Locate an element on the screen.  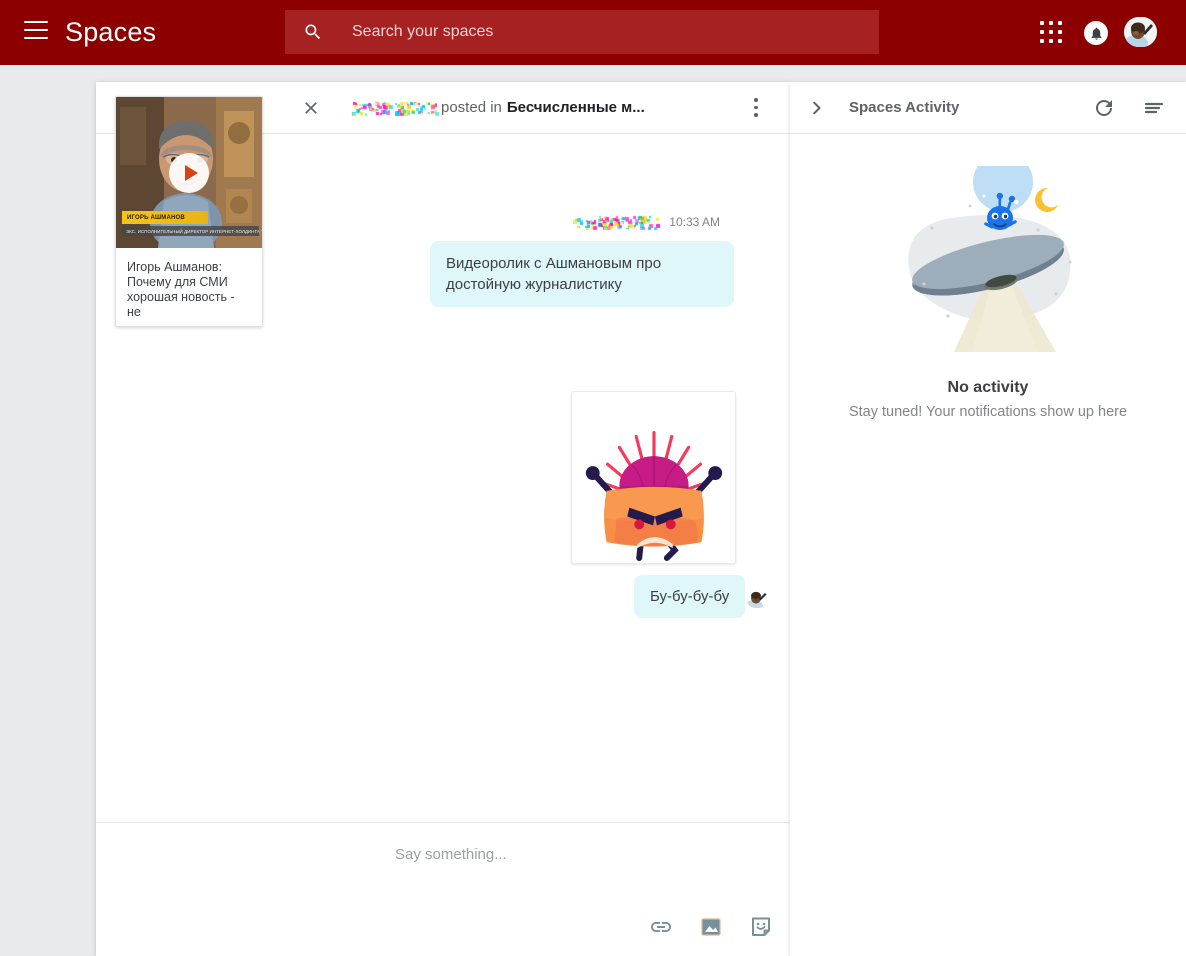
sticker-icon is located at coordinates (761, 927).